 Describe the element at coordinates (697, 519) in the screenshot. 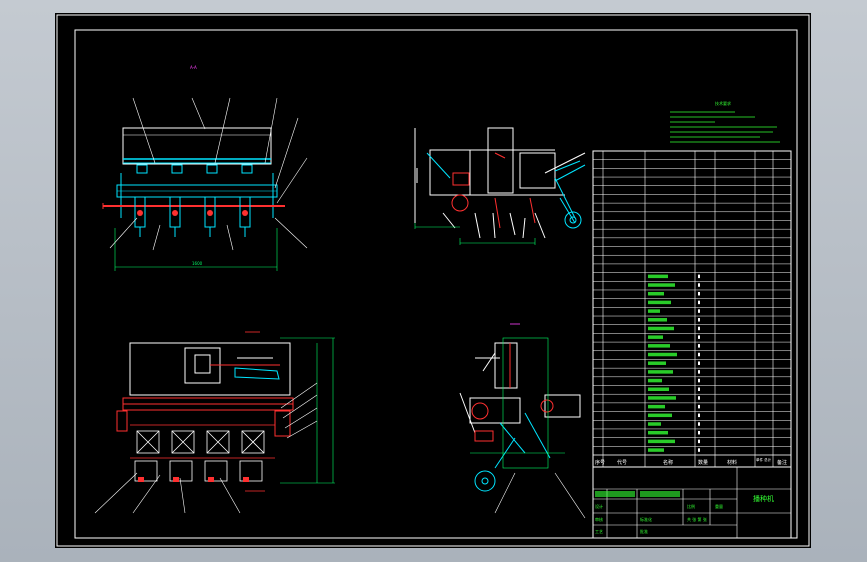

I see `title-label-sheets: 共 张 第 张` at that location.